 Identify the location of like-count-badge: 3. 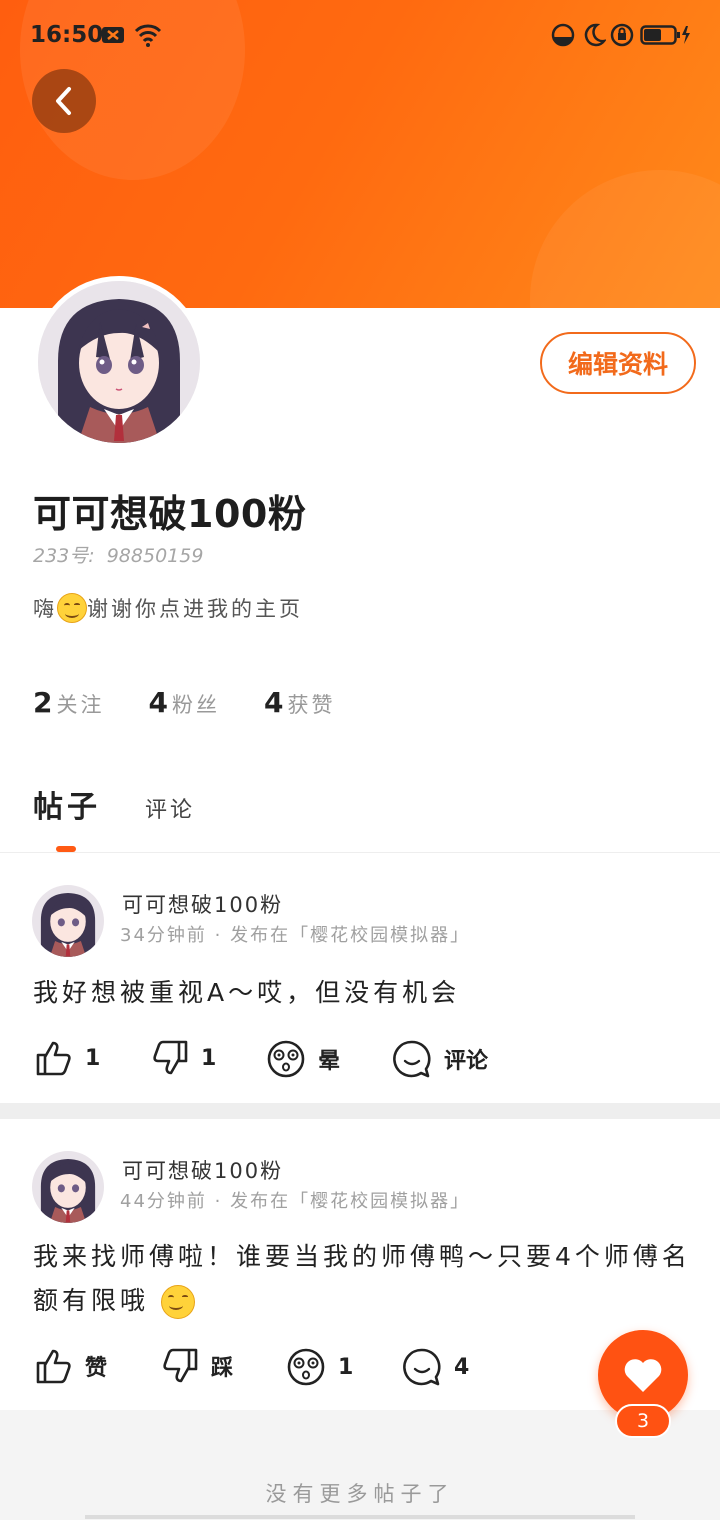
(643, 1421).